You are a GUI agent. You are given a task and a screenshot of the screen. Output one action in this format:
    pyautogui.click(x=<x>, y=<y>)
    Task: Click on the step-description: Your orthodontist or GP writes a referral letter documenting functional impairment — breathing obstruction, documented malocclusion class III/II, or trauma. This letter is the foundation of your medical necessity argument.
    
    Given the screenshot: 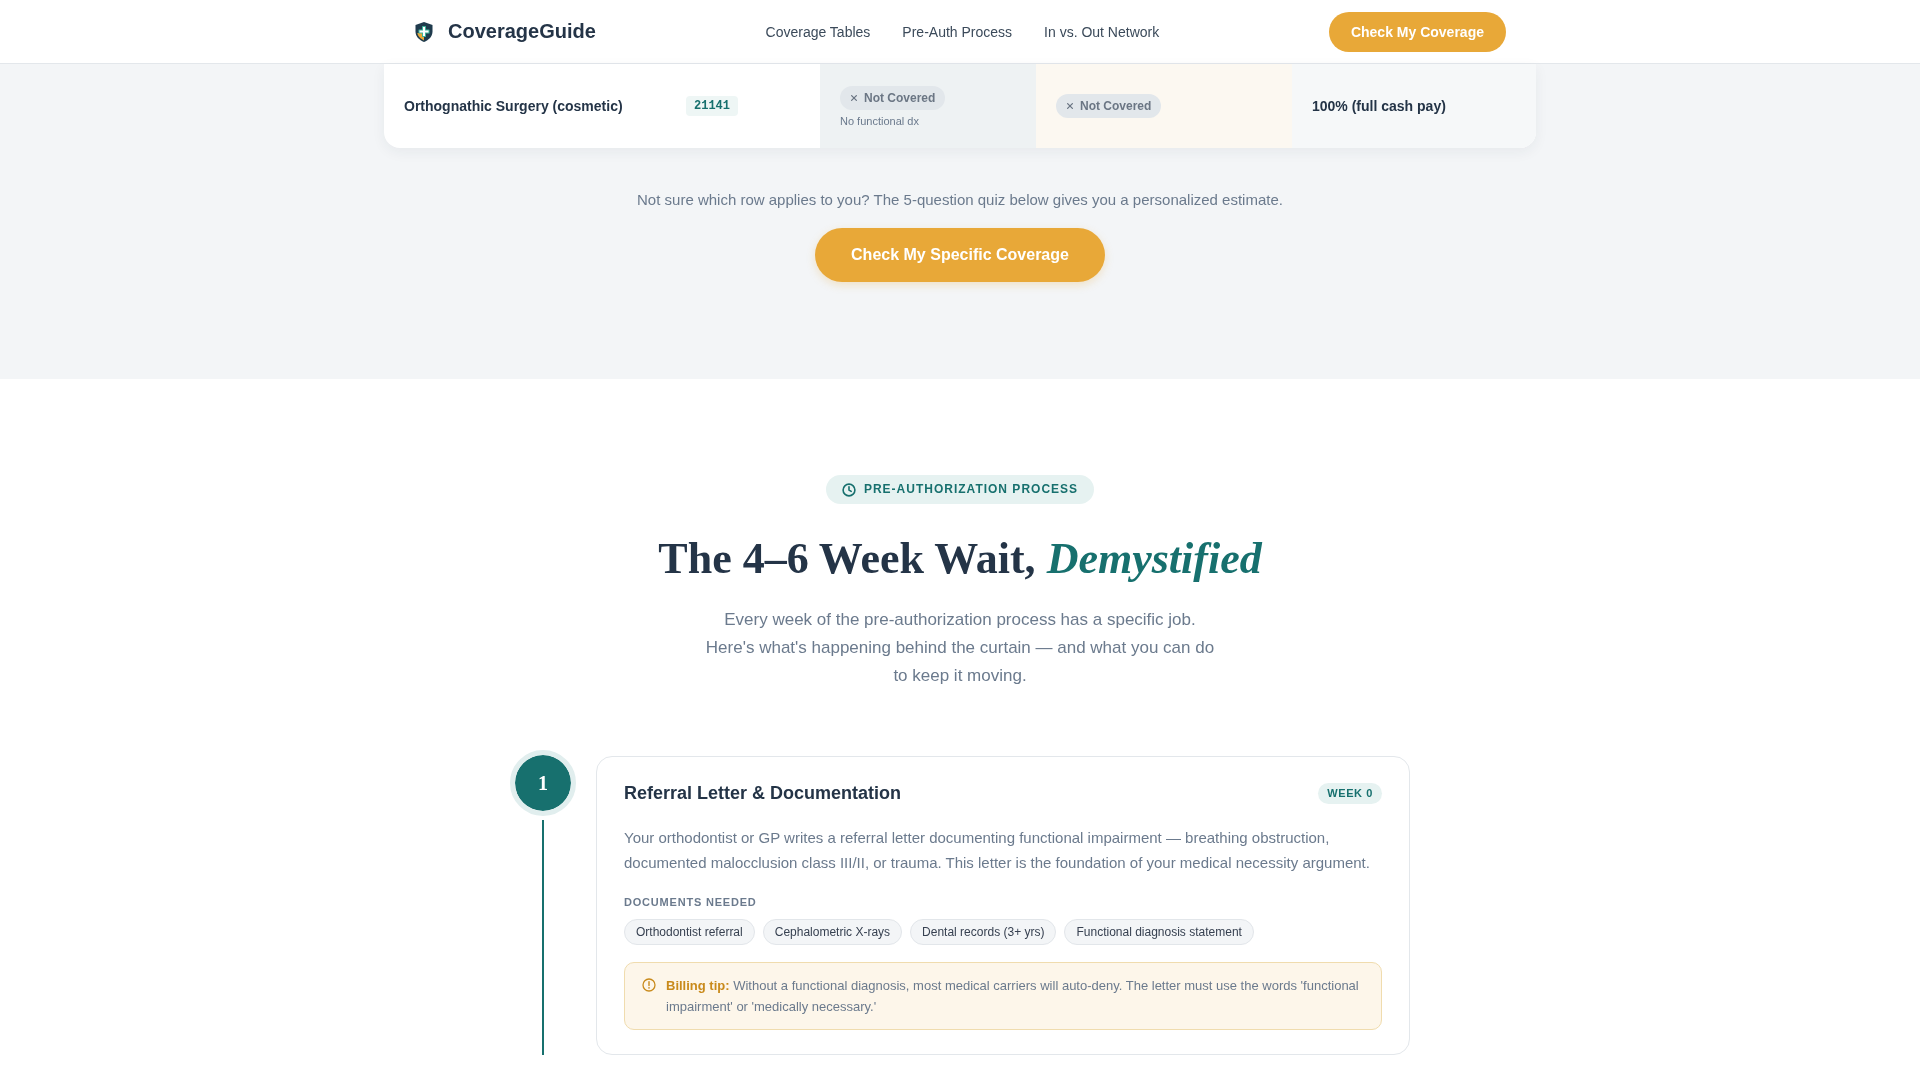 What is the action you would take?
    pyautogui.click(x=997, y=850)
    